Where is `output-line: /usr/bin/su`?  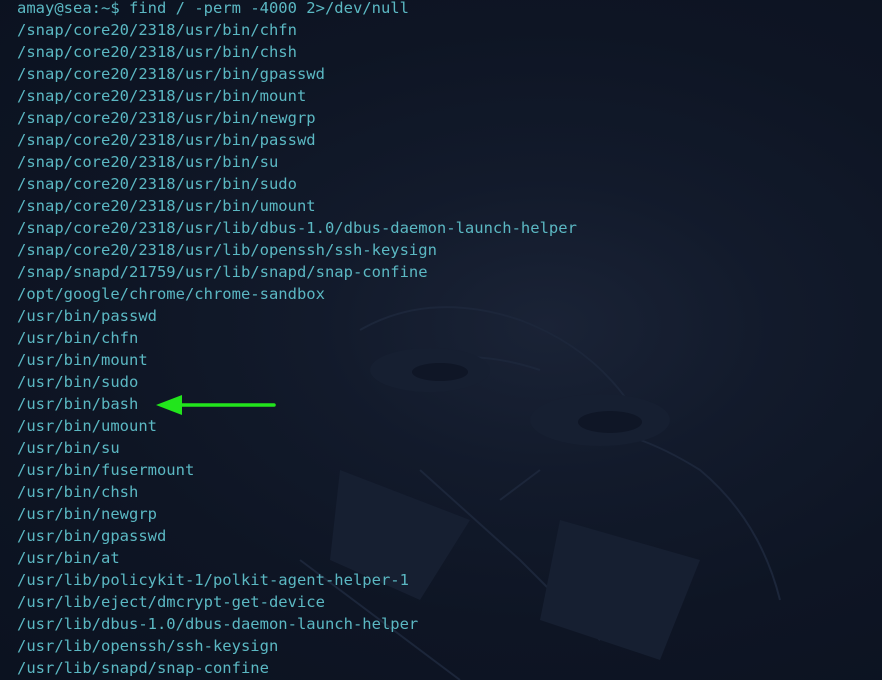
output-line: /usr/bin/su is located at coordinates (68, 448).